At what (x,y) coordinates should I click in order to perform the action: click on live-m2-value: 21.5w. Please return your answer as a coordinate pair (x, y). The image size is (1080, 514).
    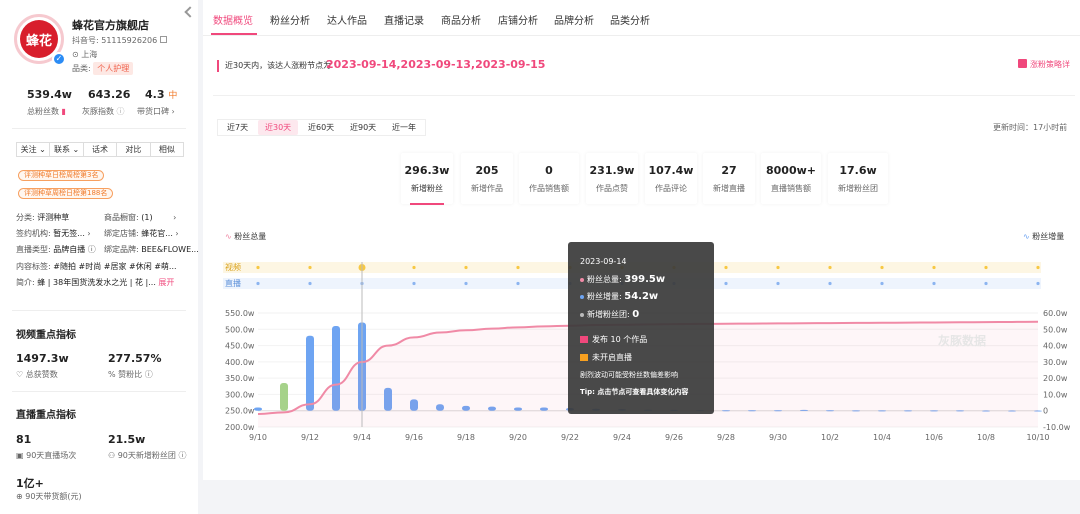
    Looking at the image, I should click on (127, 439).